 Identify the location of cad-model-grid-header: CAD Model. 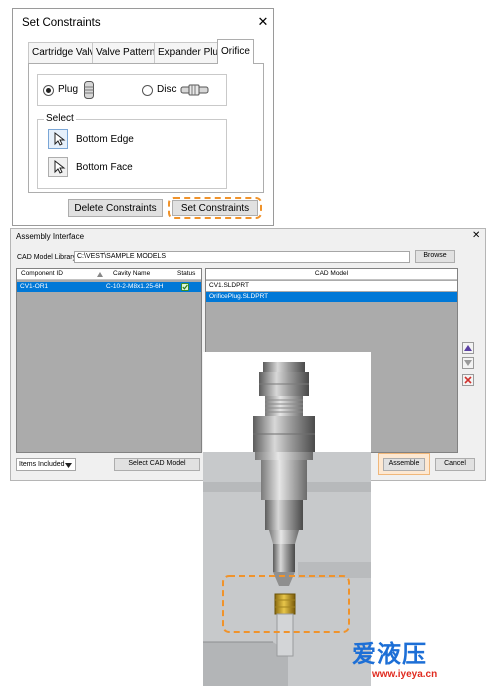
(331, 274).